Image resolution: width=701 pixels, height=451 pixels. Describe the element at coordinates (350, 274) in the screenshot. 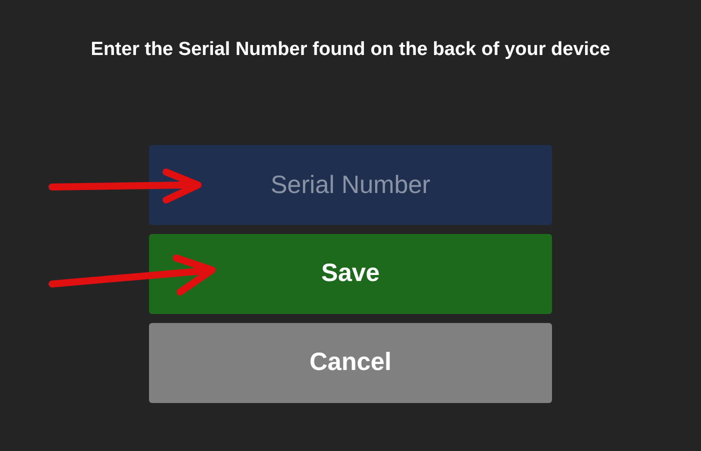

I see `save-button: Save` at that location.